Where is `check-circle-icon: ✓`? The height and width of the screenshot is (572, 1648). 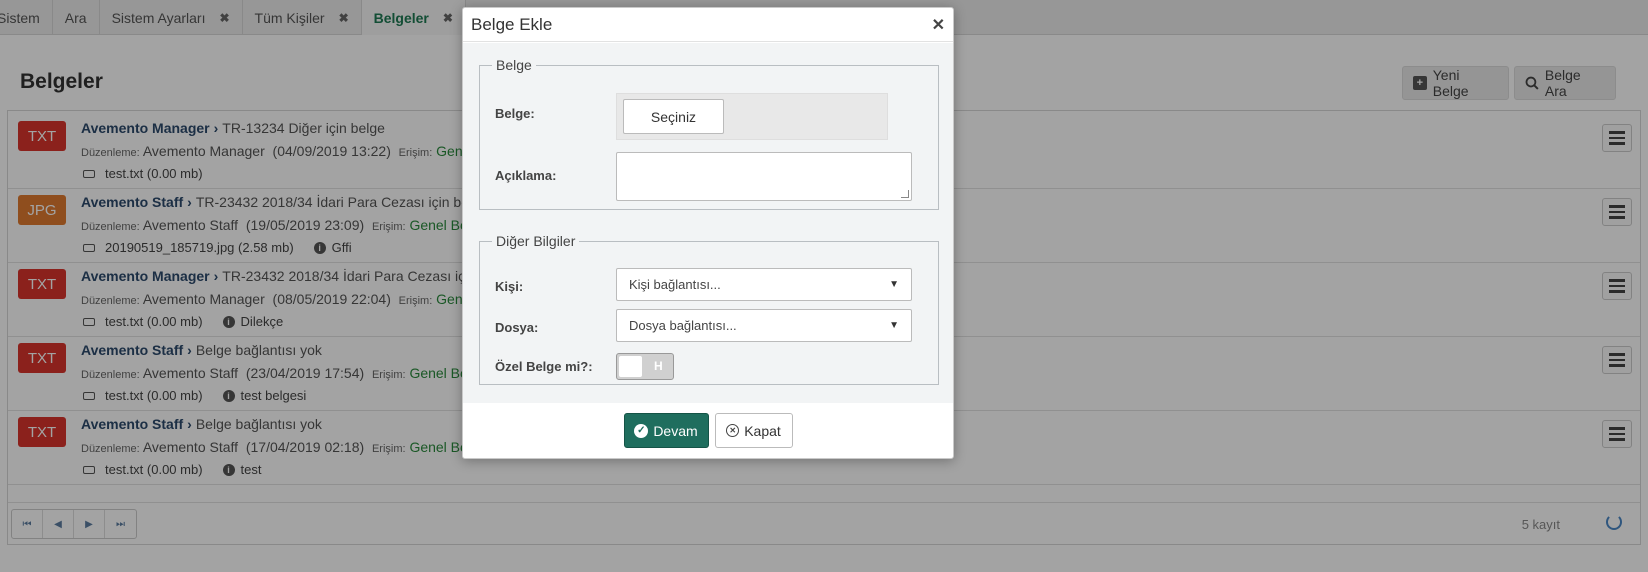
check-circle-icon: ✓ is located at coordinates (641, 430).